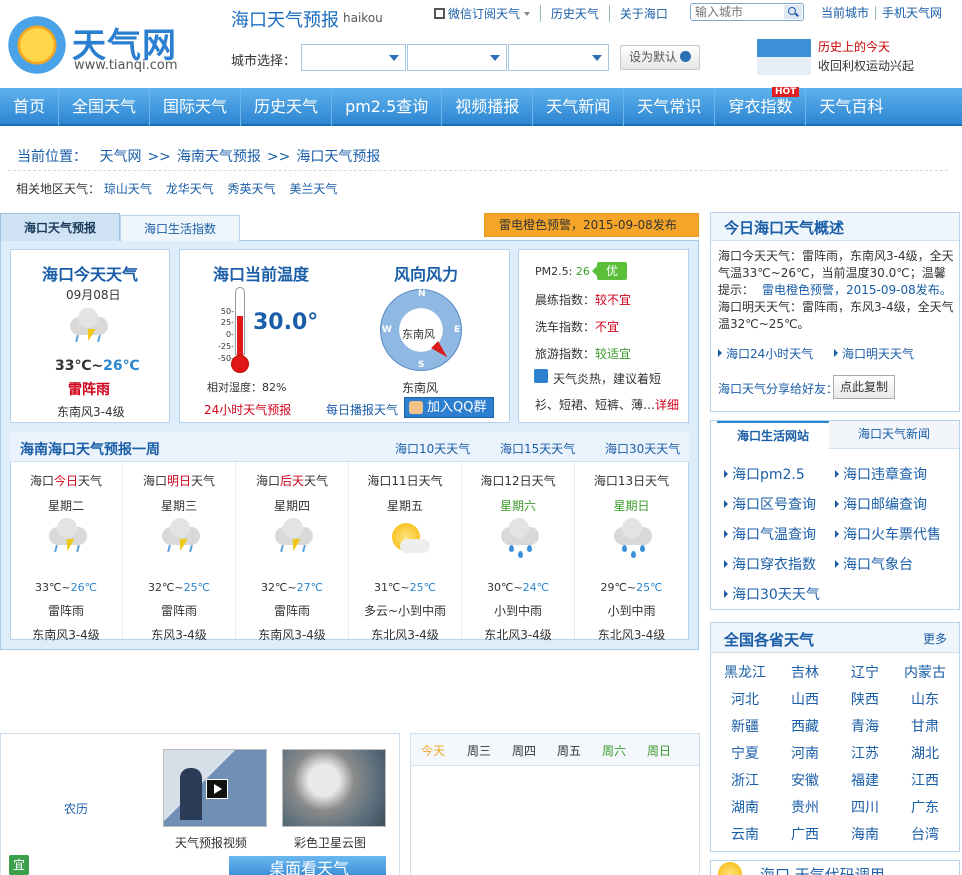 The width and height of the screenshot is (962, 875). I want to click on nav-news: 天气新闻, so click(579, 107).